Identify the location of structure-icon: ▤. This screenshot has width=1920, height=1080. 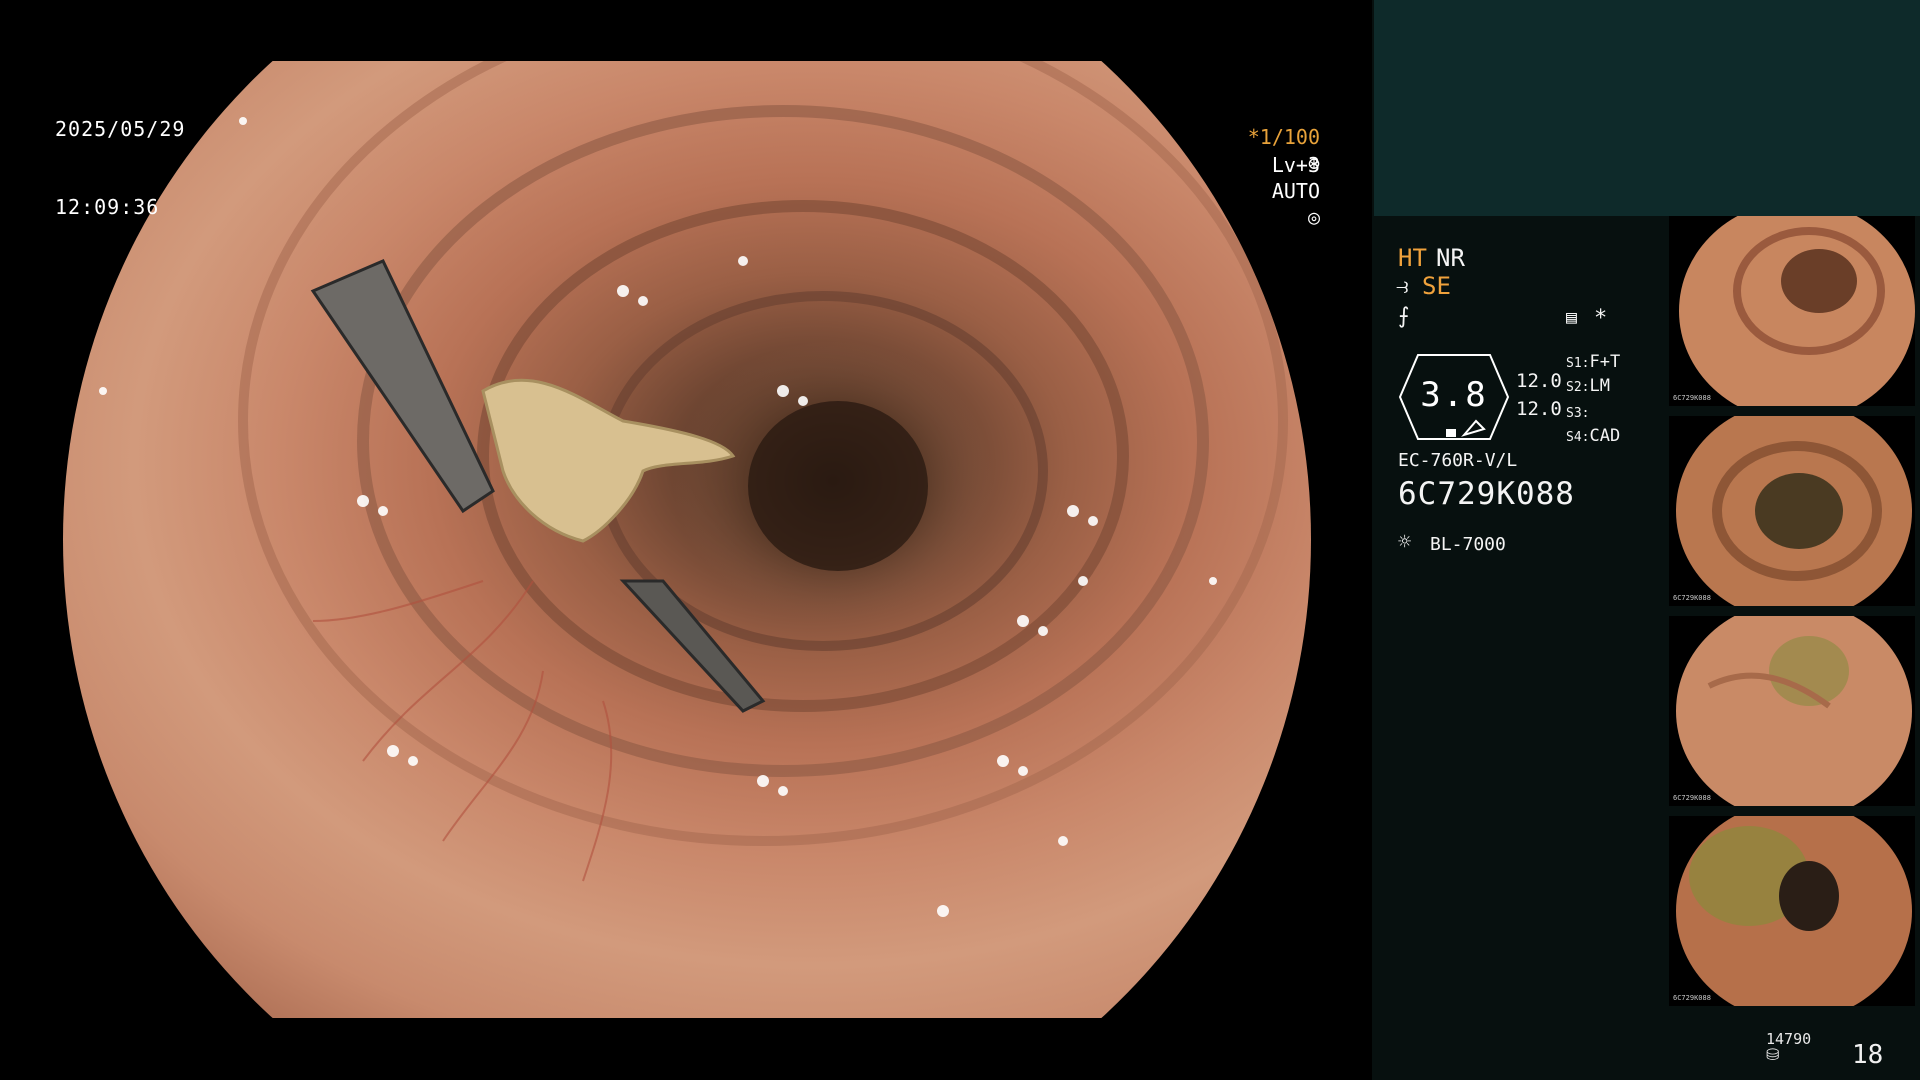
(1571, 317).